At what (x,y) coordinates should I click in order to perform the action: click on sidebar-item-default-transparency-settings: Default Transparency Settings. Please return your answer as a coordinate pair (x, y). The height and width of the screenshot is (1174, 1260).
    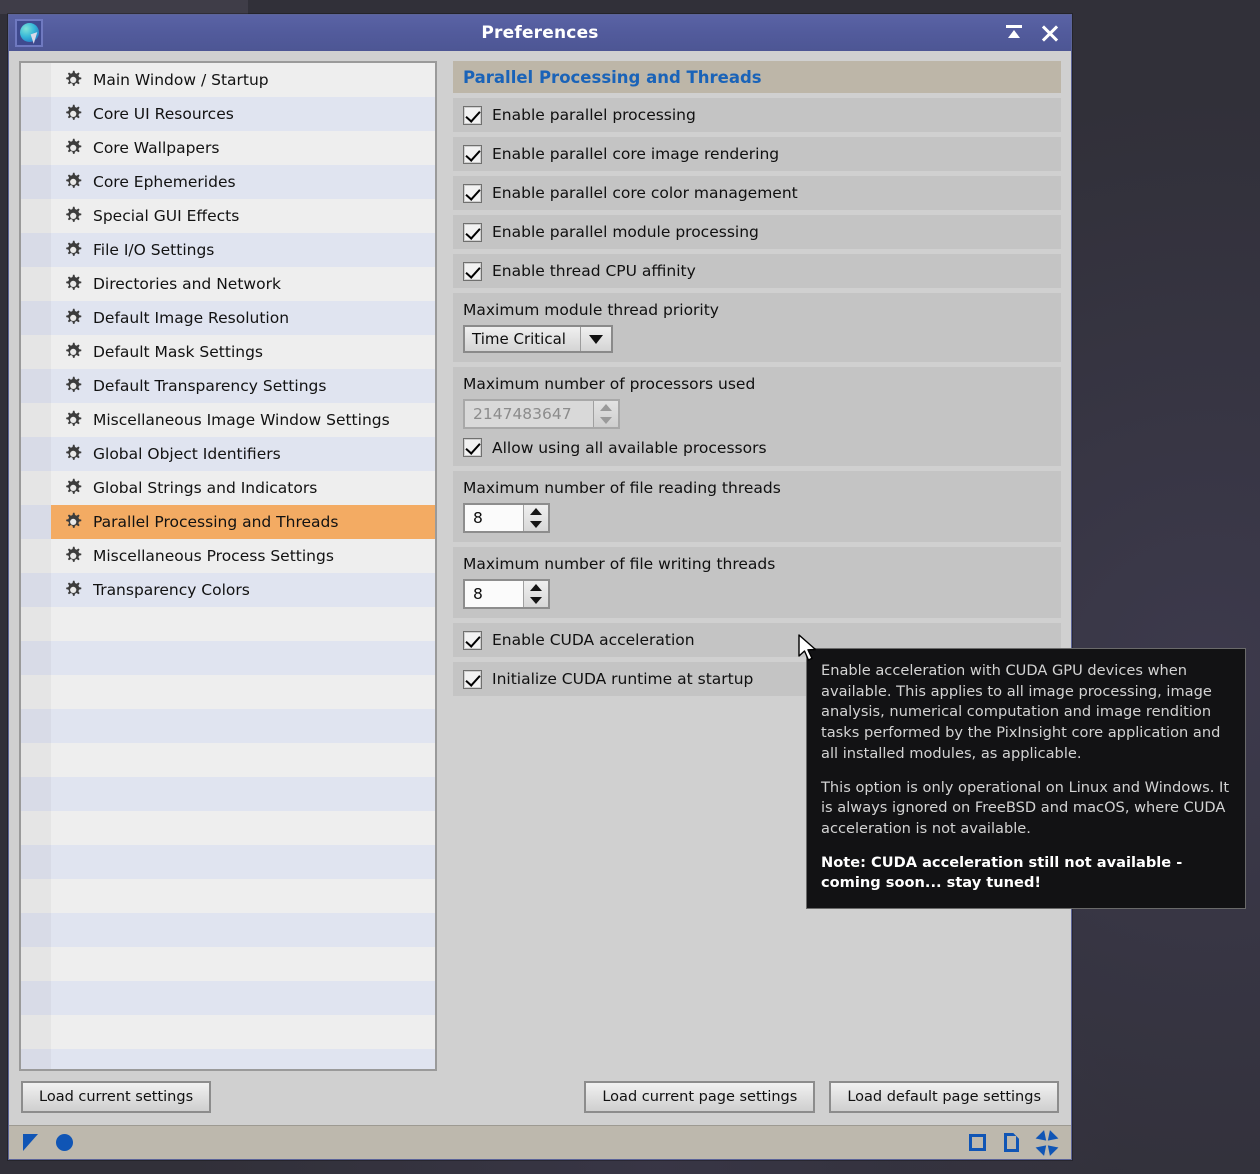
    Looking at the image, I should click on (228, 386).